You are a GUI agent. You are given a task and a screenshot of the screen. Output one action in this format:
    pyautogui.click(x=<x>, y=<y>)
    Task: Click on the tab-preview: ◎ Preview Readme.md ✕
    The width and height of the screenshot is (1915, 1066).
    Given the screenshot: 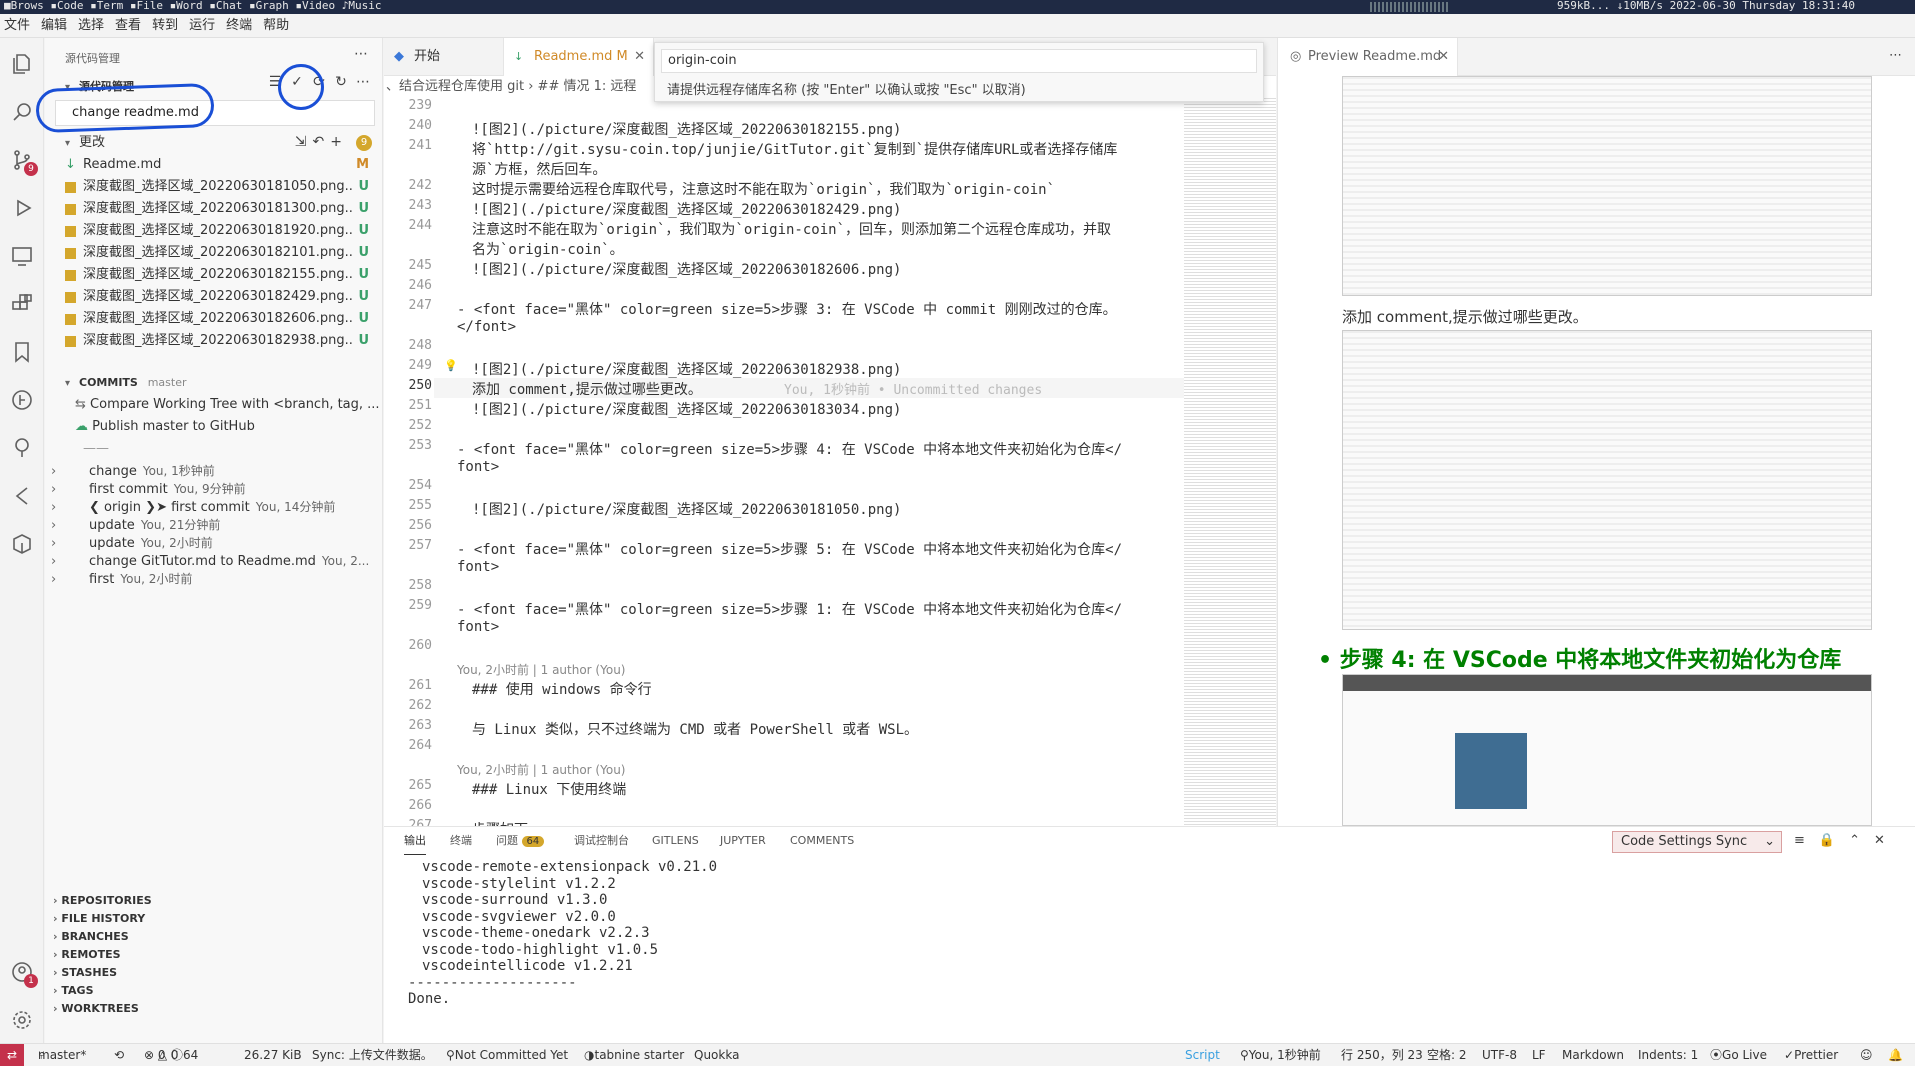 What is the action you would take?
    pyautogui.click(x=1368, y=57)
    